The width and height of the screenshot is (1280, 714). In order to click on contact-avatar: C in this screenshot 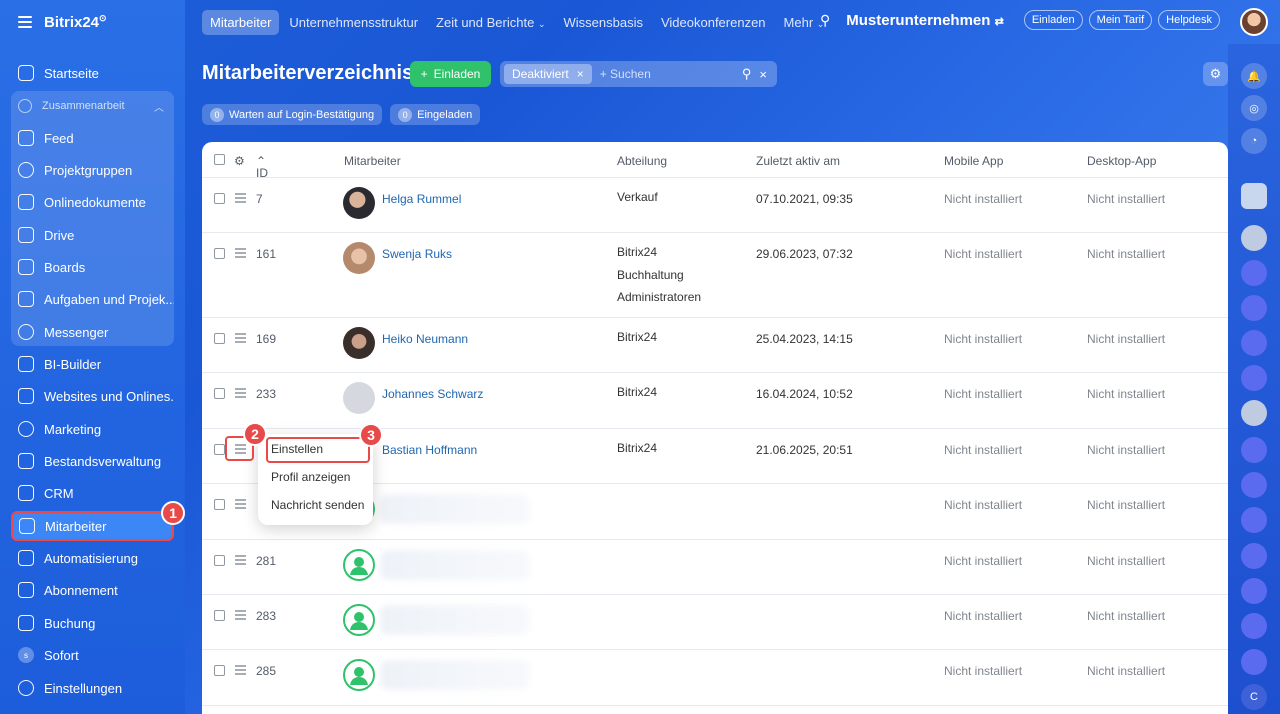, I will do `click(1254, 697)`.